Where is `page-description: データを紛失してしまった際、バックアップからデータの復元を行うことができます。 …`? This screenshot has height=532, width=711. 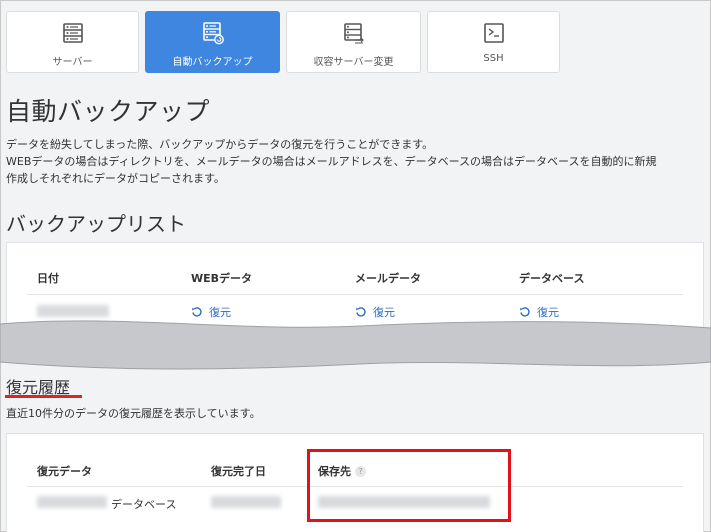 page-description: データを紛失してしまった際、バックアップからデータの復元を行うことができます。 … is located at coordinates (356, 161).